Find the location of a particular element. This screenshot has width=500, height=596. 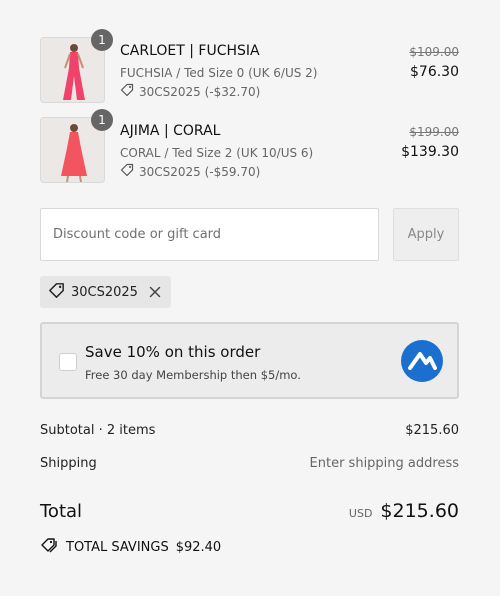

discount-code-input is located at coordinates (209, 234).